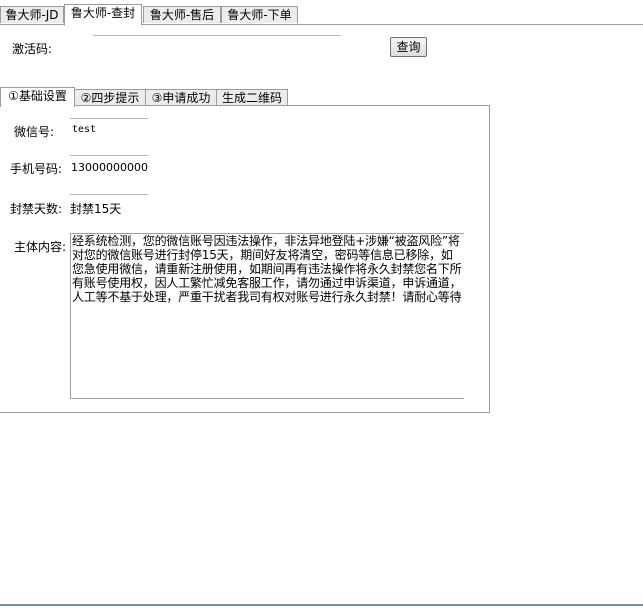 This screenshot has height=609, width=643. What do you see at coordinates (103, 15) in the screenshot?
I see `tab-chafeng: 鲁大师-查封` at bounding box center [103, 15].